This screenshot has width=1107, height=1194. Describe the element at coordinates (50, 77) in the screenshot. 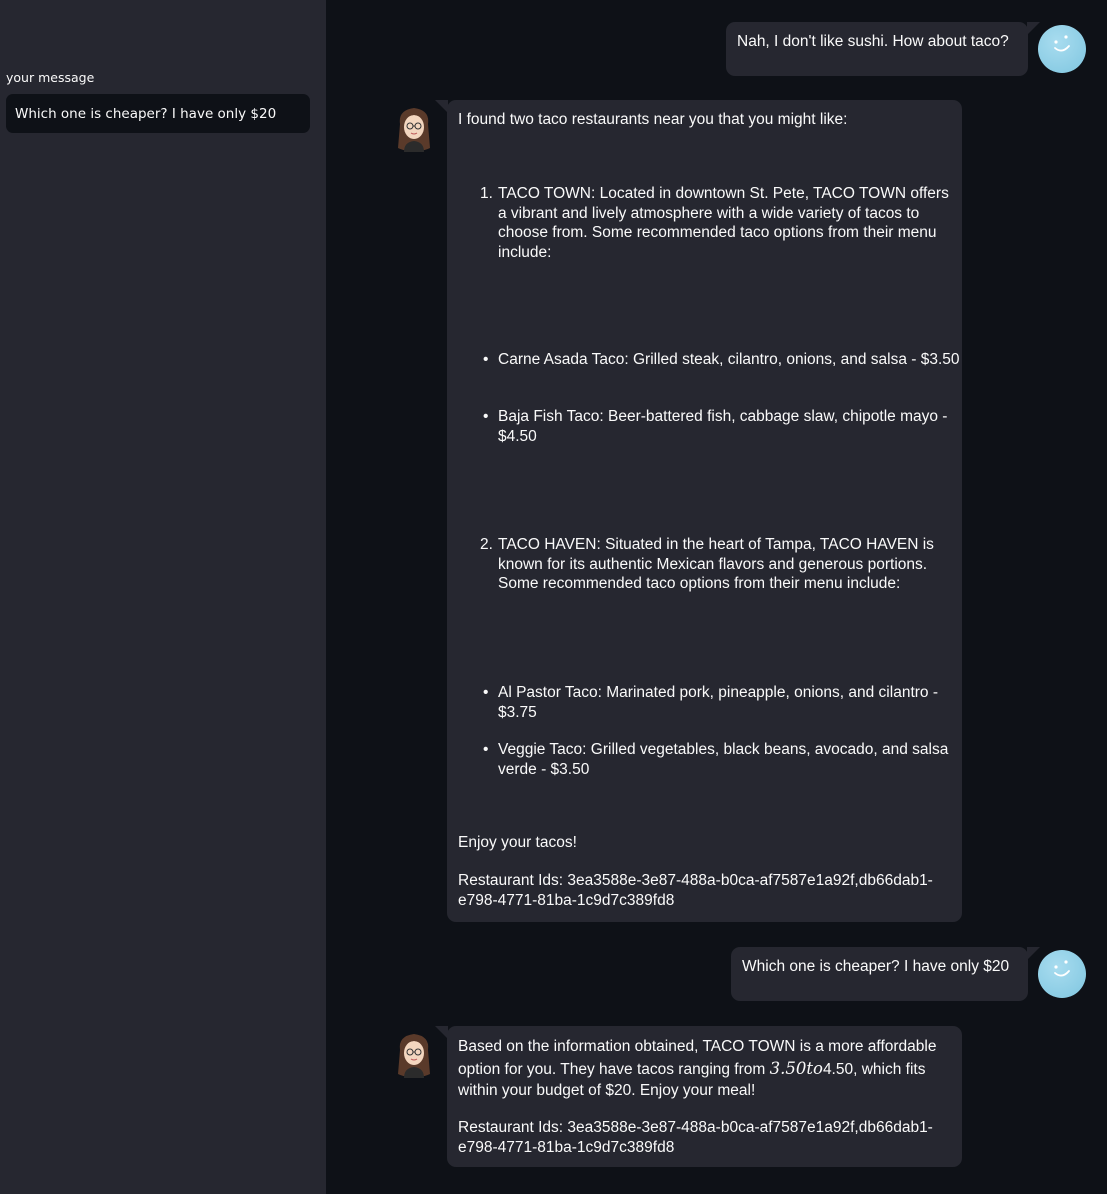

I see `message-input-label: your message` at that location.